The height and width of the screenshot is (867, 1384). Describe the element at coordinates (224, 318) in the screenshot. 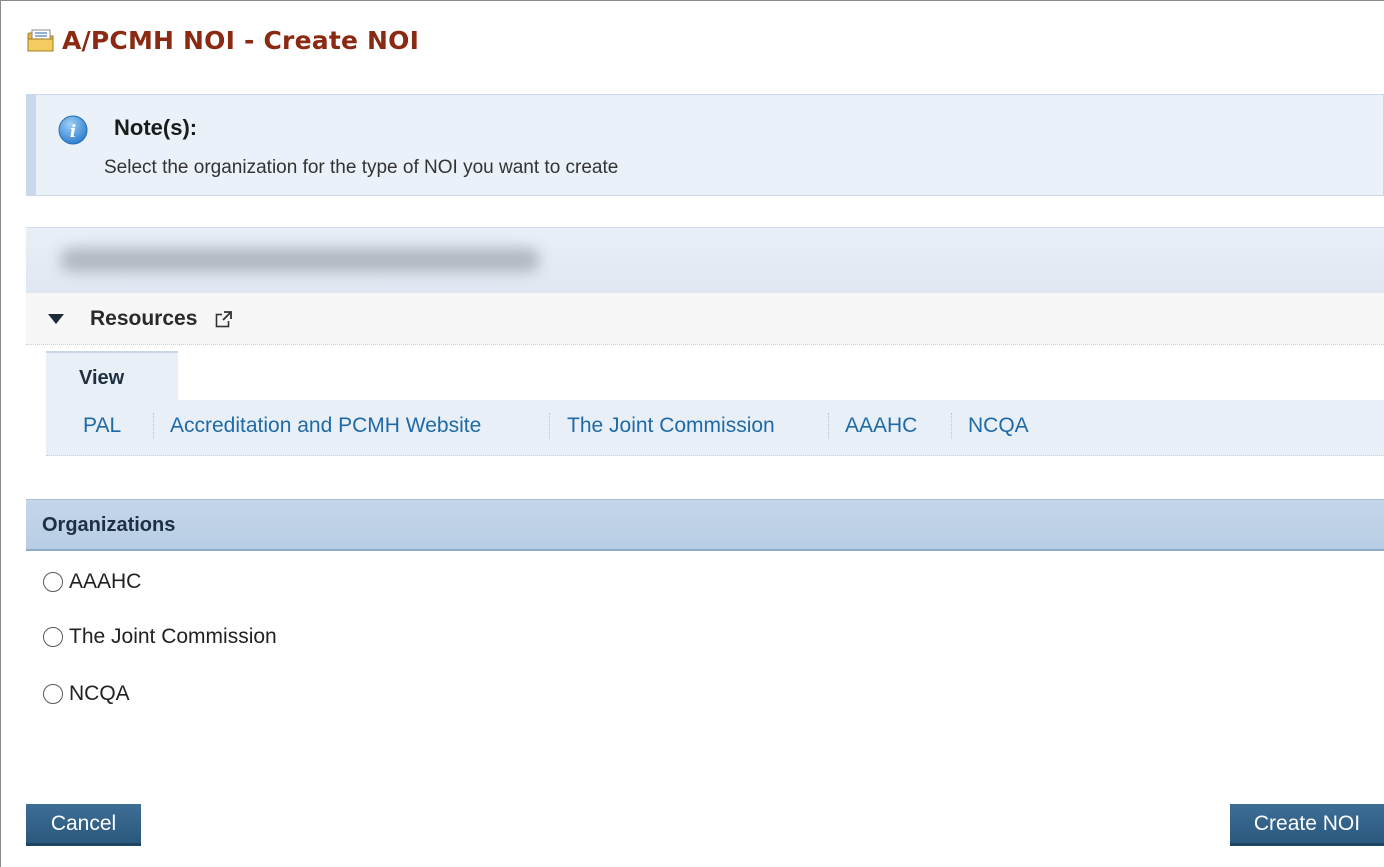

I see `external-link-icon` at that location.